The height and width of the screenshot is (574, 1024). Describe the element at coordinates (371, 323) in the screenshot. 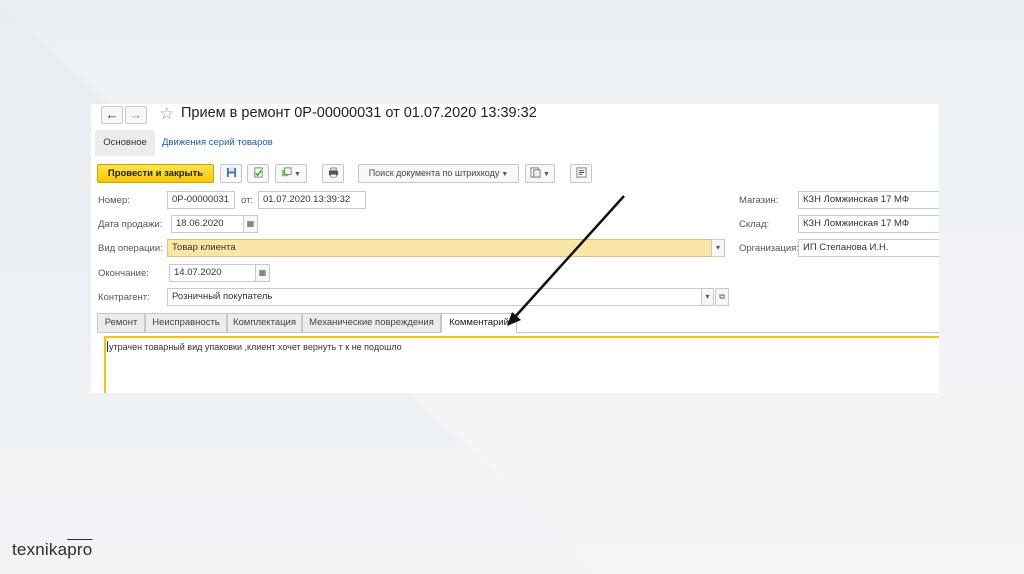

I see `tab-mechanical-damage: Механические повреждения` at that location.